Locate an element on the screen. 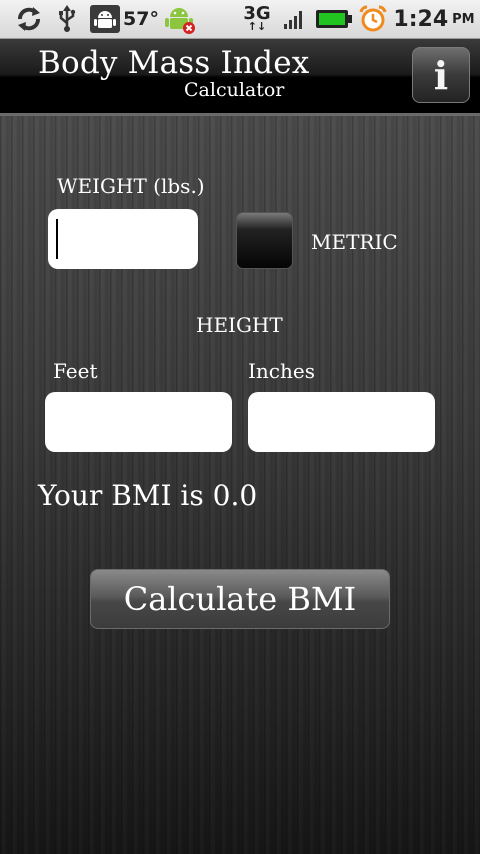 This screenshot has width=480, height=854. alarm-clock-icon is located at coordinates (373, 19).